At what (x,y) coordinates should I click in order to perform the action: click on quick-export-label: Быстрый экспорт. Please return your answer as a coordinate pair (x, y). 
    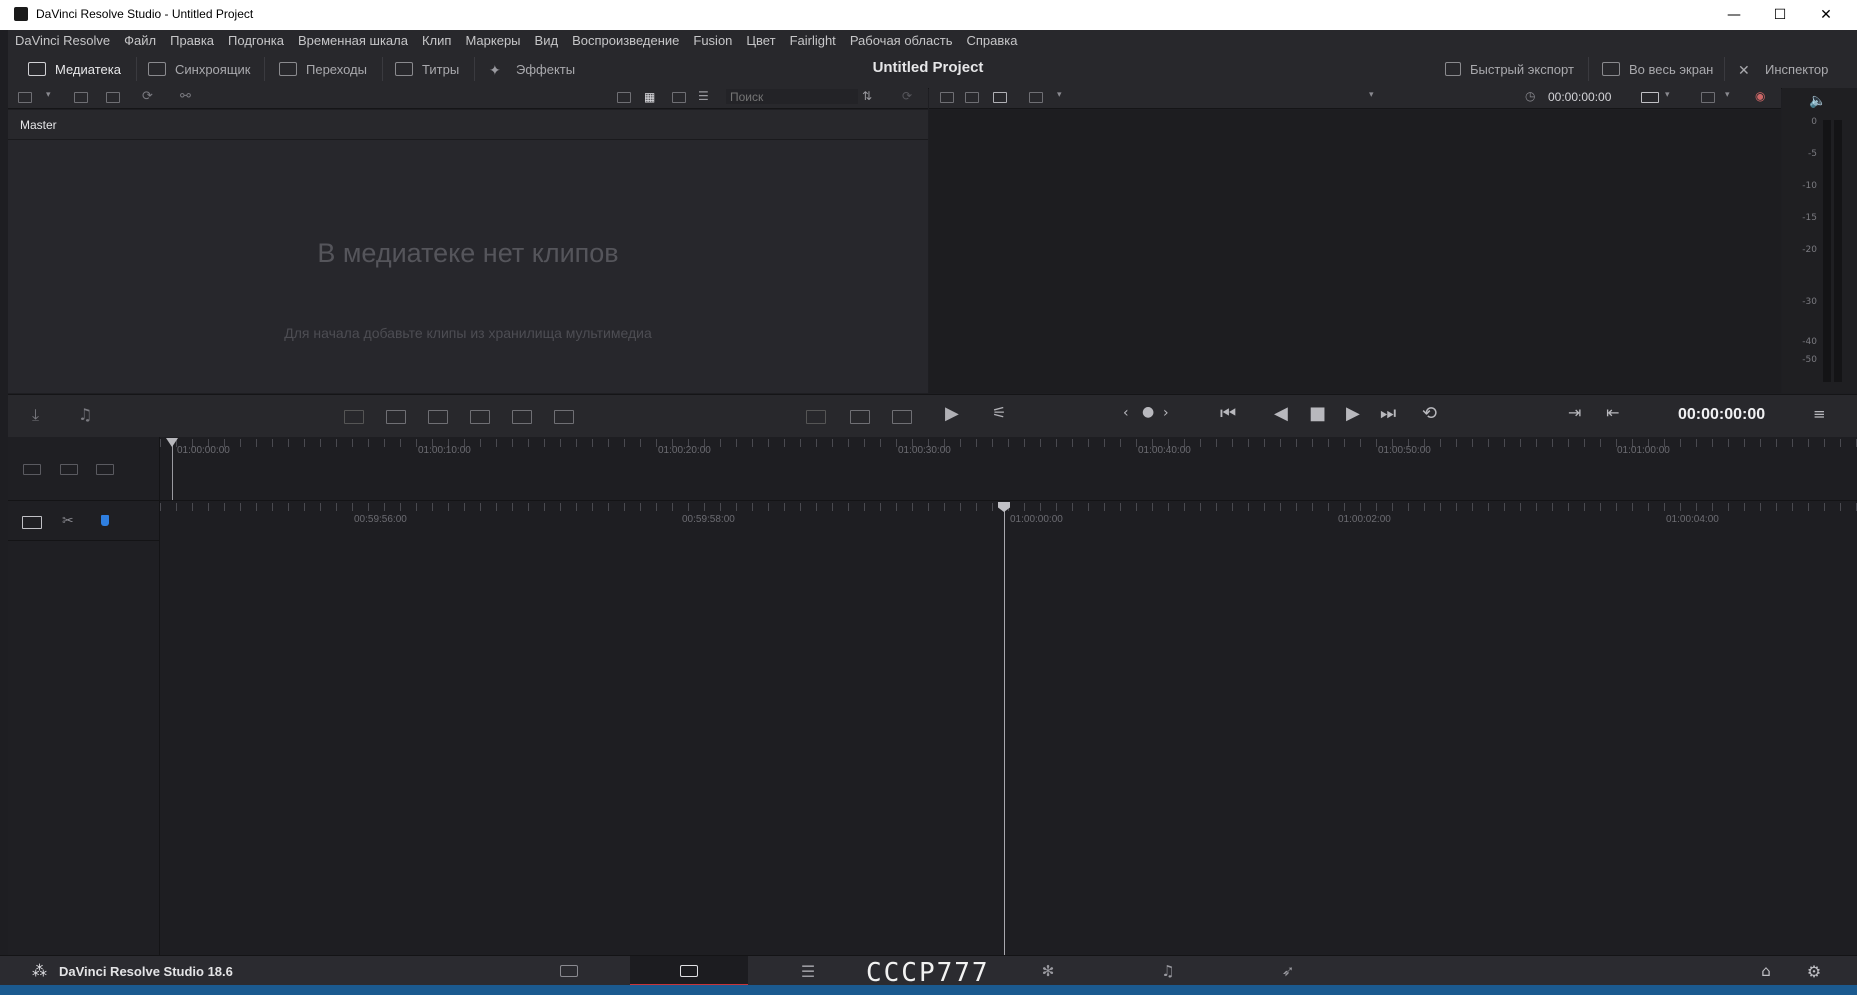
    Looking at the image, I should click on (1522, 69).